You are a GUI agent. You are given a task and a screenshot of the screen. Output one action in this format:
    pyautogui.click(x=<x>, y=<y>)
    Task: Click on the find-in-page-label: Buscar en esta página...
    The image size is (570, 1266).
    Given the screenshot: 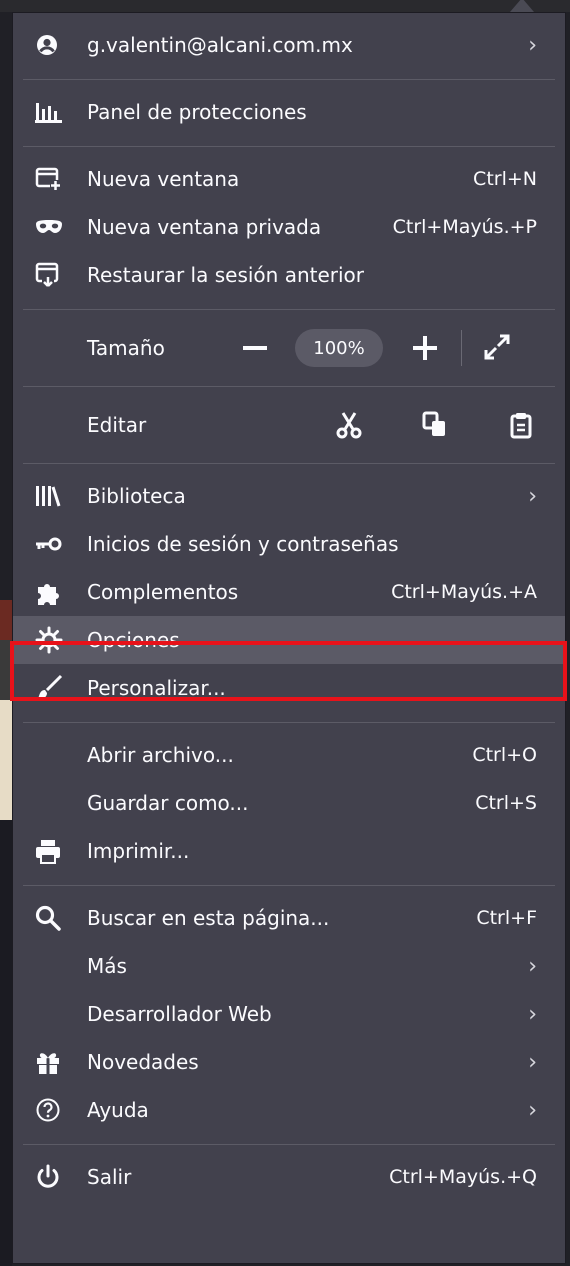 What is the action you would take?
    pyautogui.click(x=208, y=918)
    